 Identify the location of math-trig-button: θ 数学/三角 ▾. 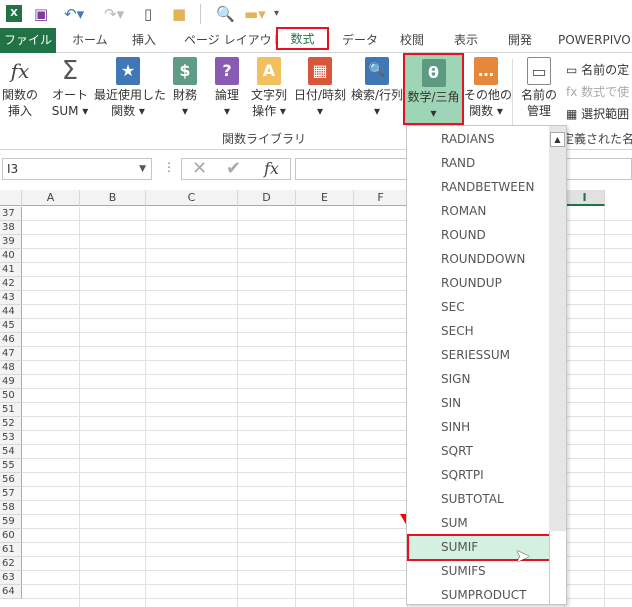
(433, 89).